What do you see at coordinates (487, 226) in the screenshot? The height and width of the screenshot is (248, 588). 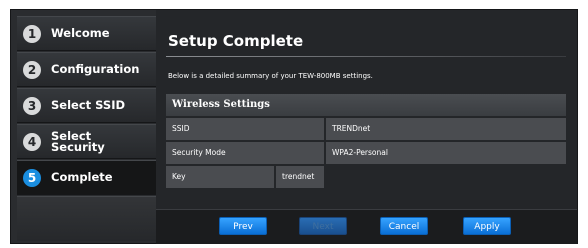 I see `apply-button: Apply` at bounding box center [487, 226].